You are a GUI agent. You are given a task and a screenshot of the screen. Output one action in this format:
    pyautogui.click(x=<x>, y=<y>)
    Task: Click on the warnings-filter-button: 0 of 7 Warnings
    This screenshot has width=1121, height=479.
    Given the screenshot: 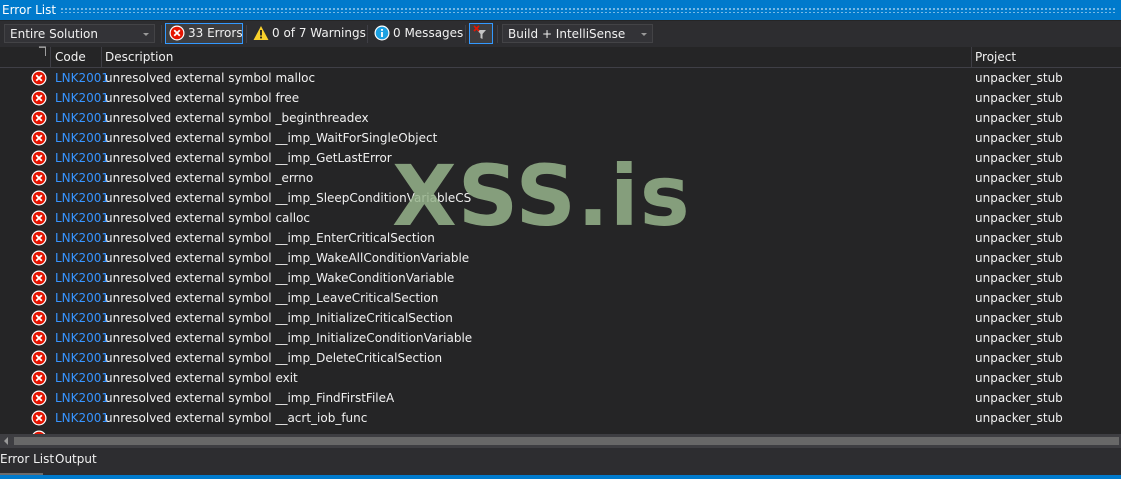 What is the action you would take?
    pyautogui.click(x=308, y=33)
    